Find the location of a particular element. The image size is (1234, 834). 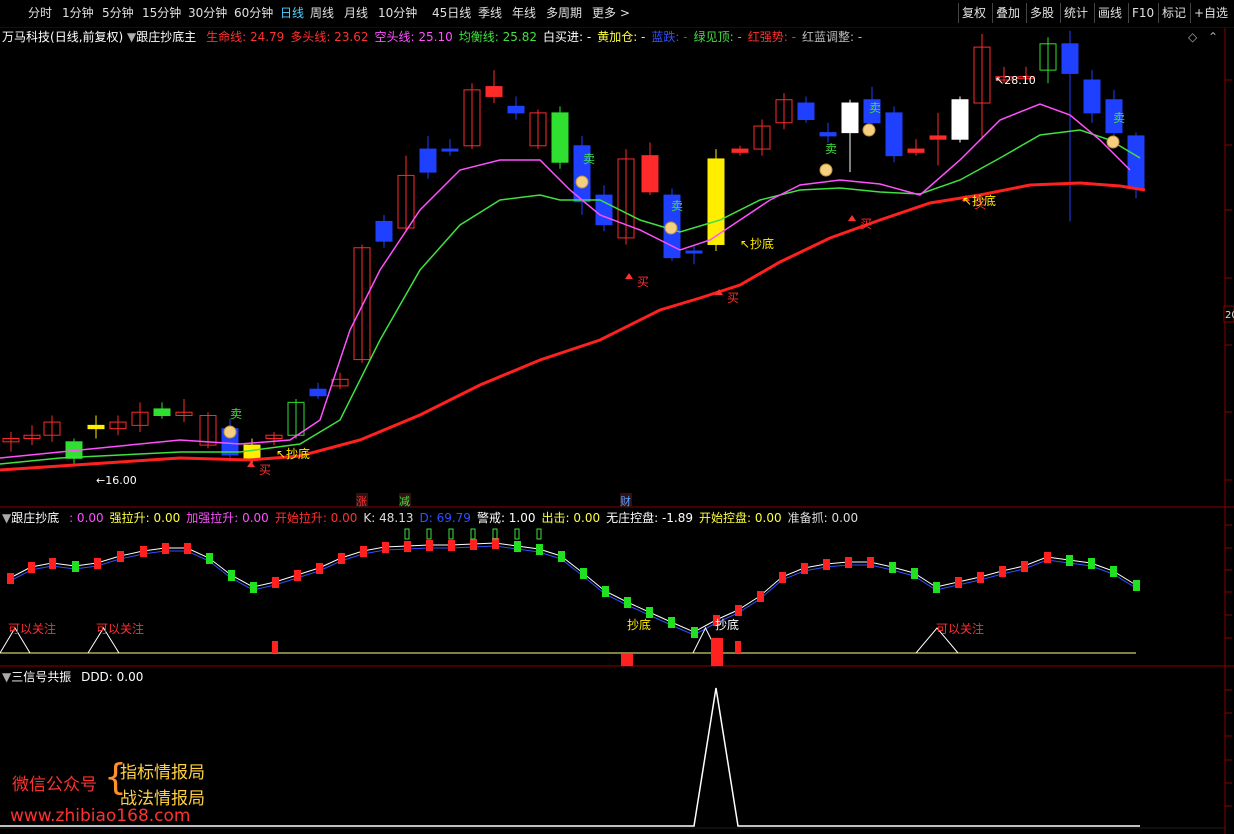

sub1-field-3: 开始拉升: 0.00 is located at coordinates (316, 518).